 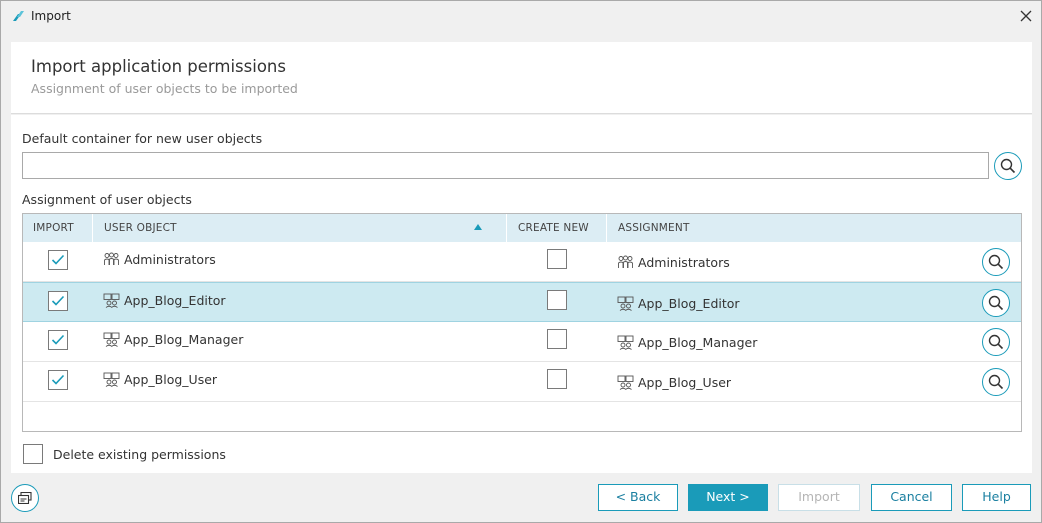 What do you see at coordinates (521, 498) in the screenshot?
I see `dialog-footer: < Back Next > Import Cancel Help` at bounding box center [521, 498].